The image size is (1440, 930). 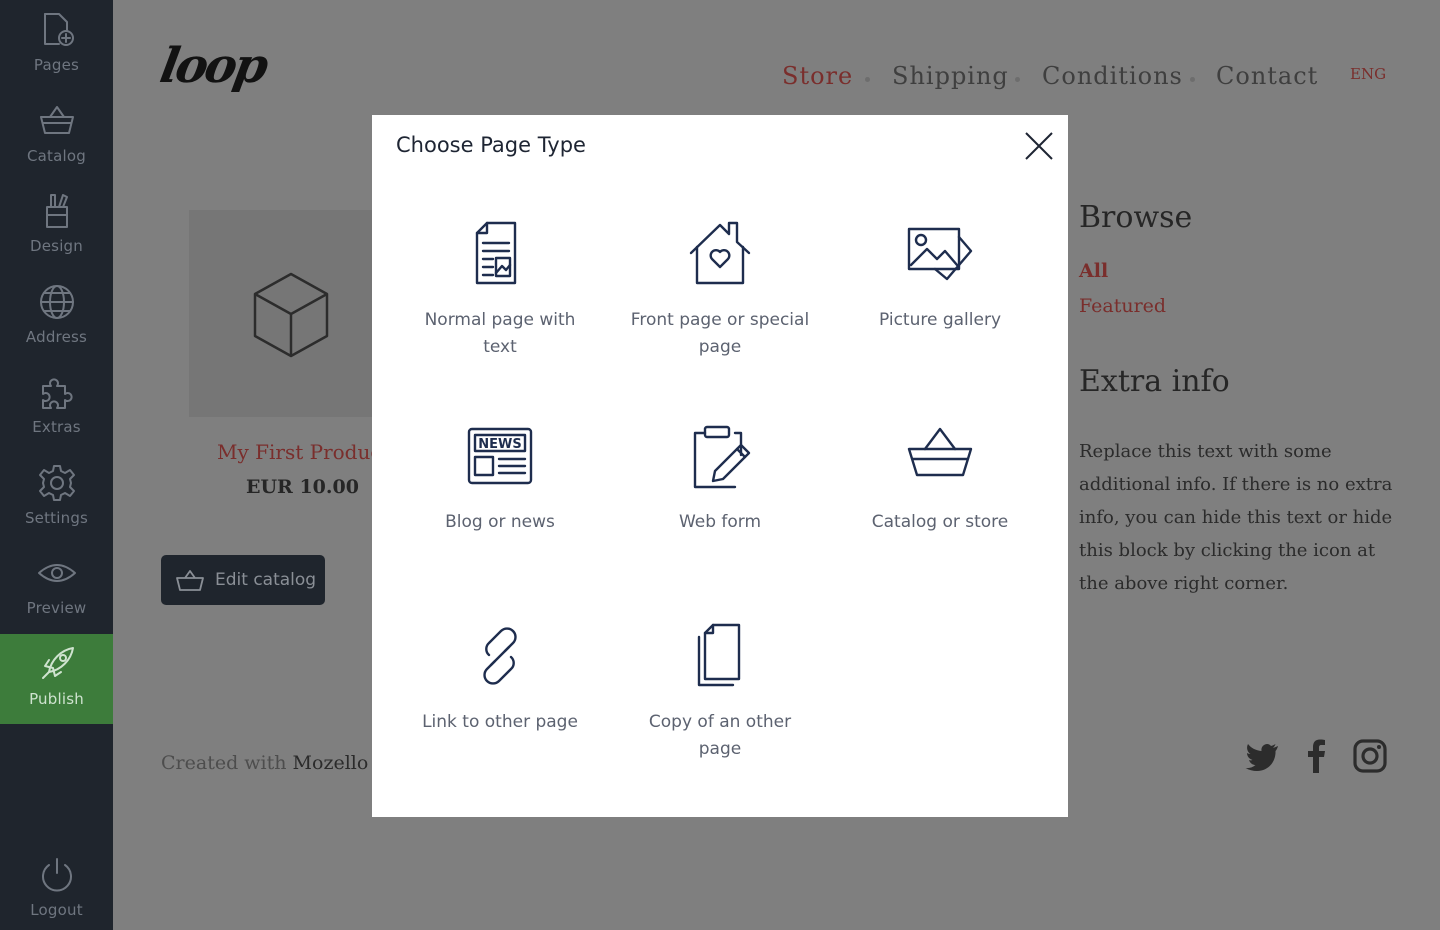 What do you see at coordinates (500, 522) in the screenshot?
I see `option-label: Blog or news` at bounding box center [500, 522].